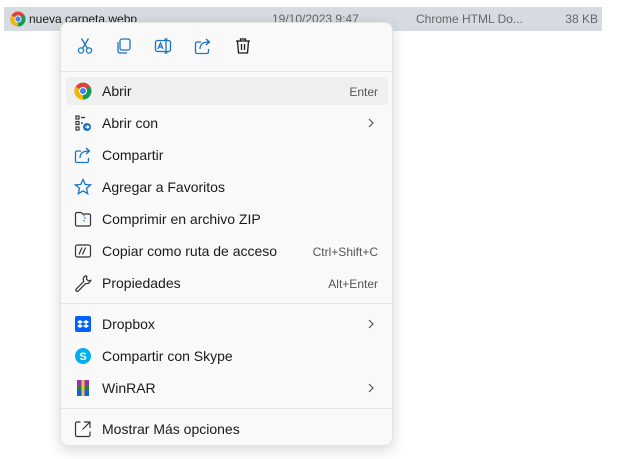  I want to click on menu-item-dropbox: Dropbox, so click(227, 324).